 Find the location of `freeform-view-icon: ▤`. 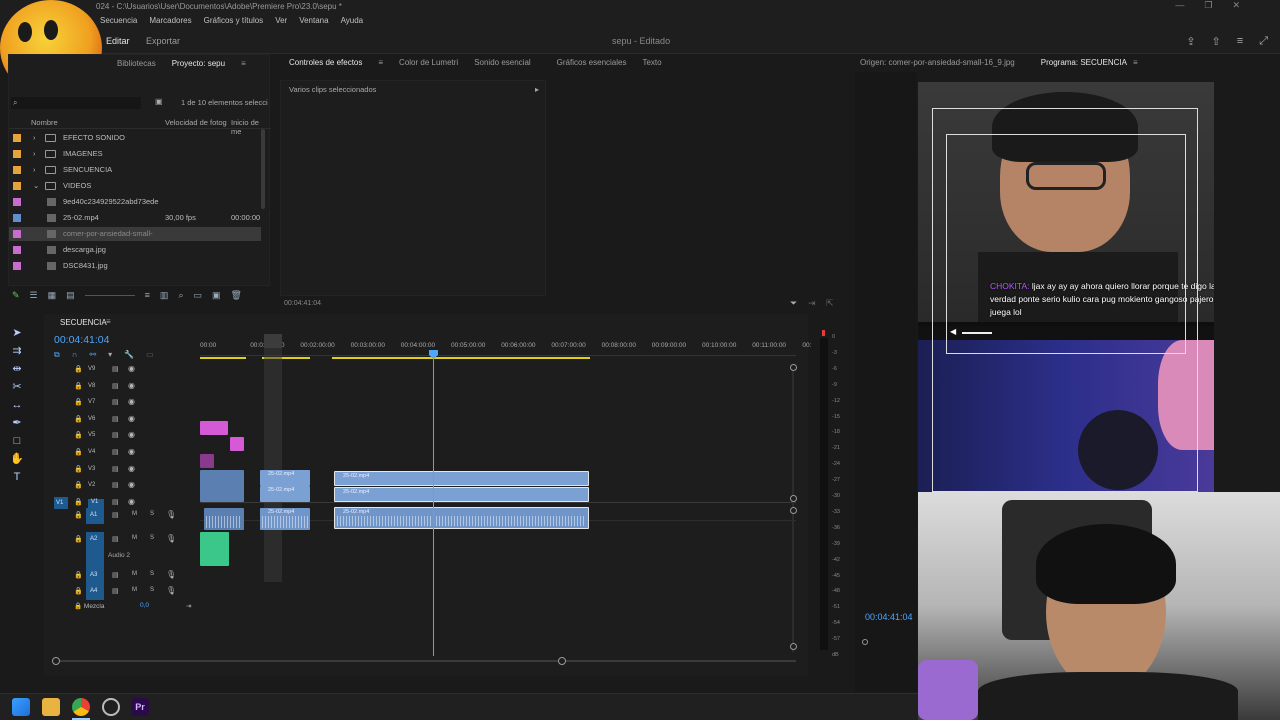

freeform-view-icon: ▤ is located at coordinates (70, 297).